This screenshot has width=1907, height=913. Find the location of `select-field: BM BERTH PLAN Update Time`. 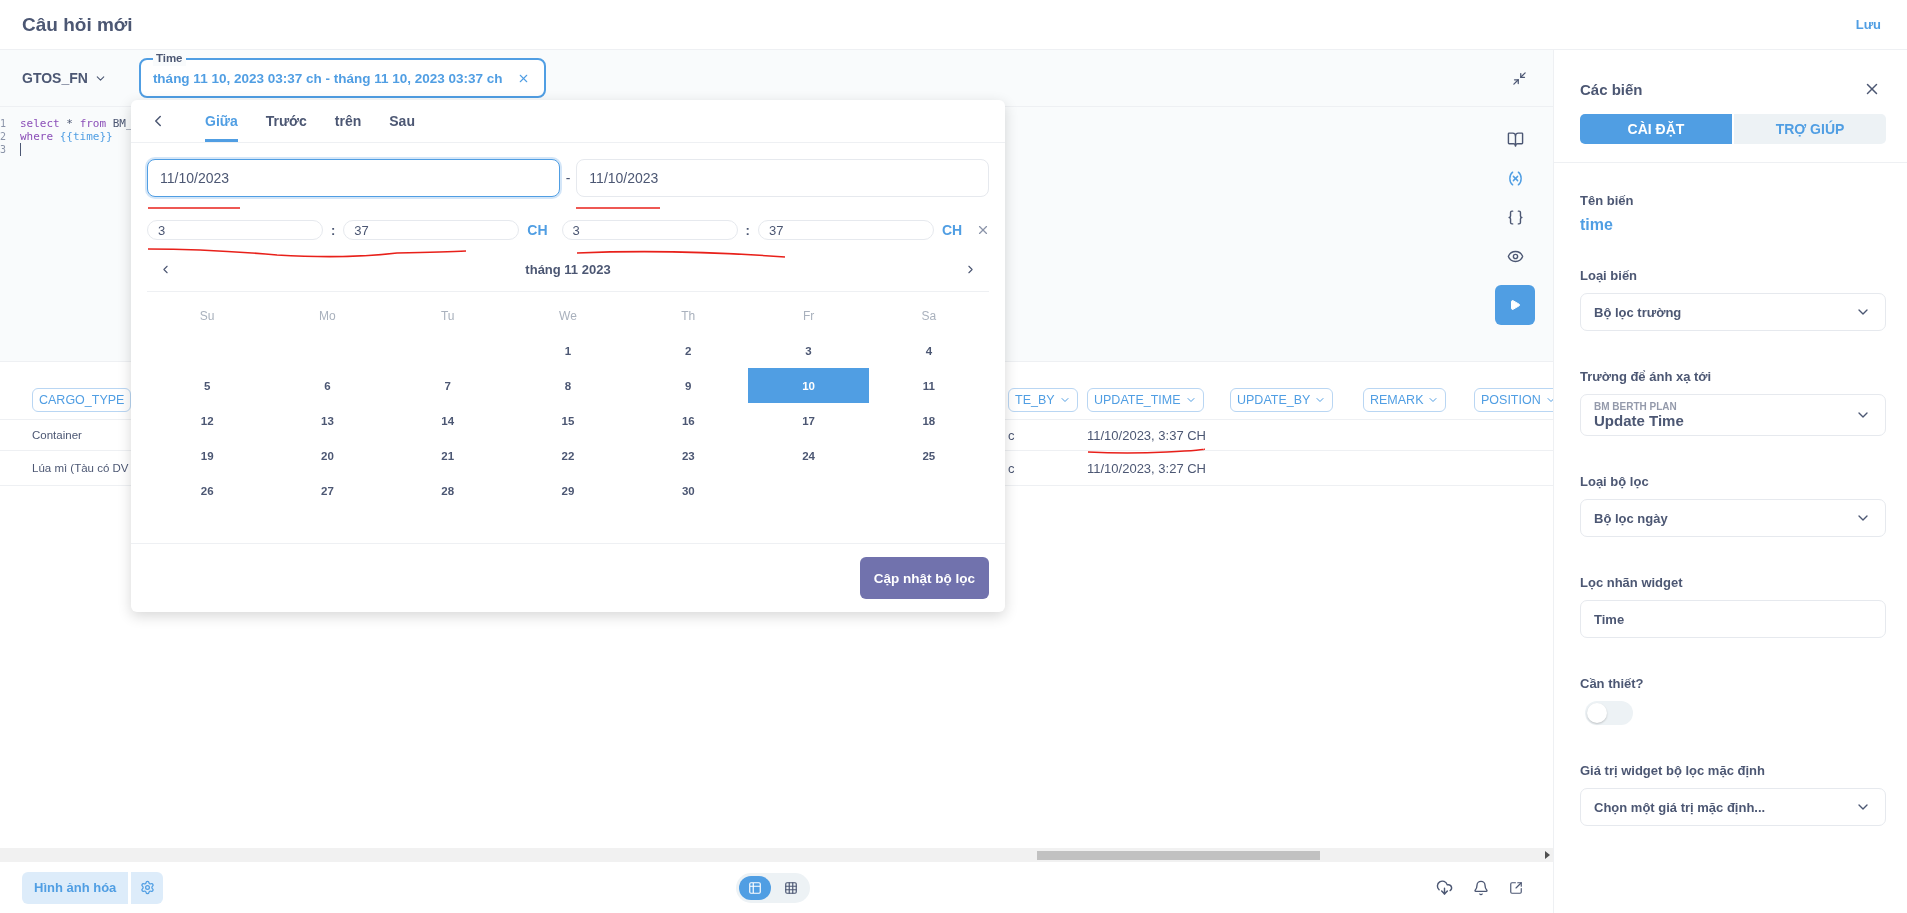

select-field: BM BERTH PLAN Update Time is located at coordinates (1733, 415).